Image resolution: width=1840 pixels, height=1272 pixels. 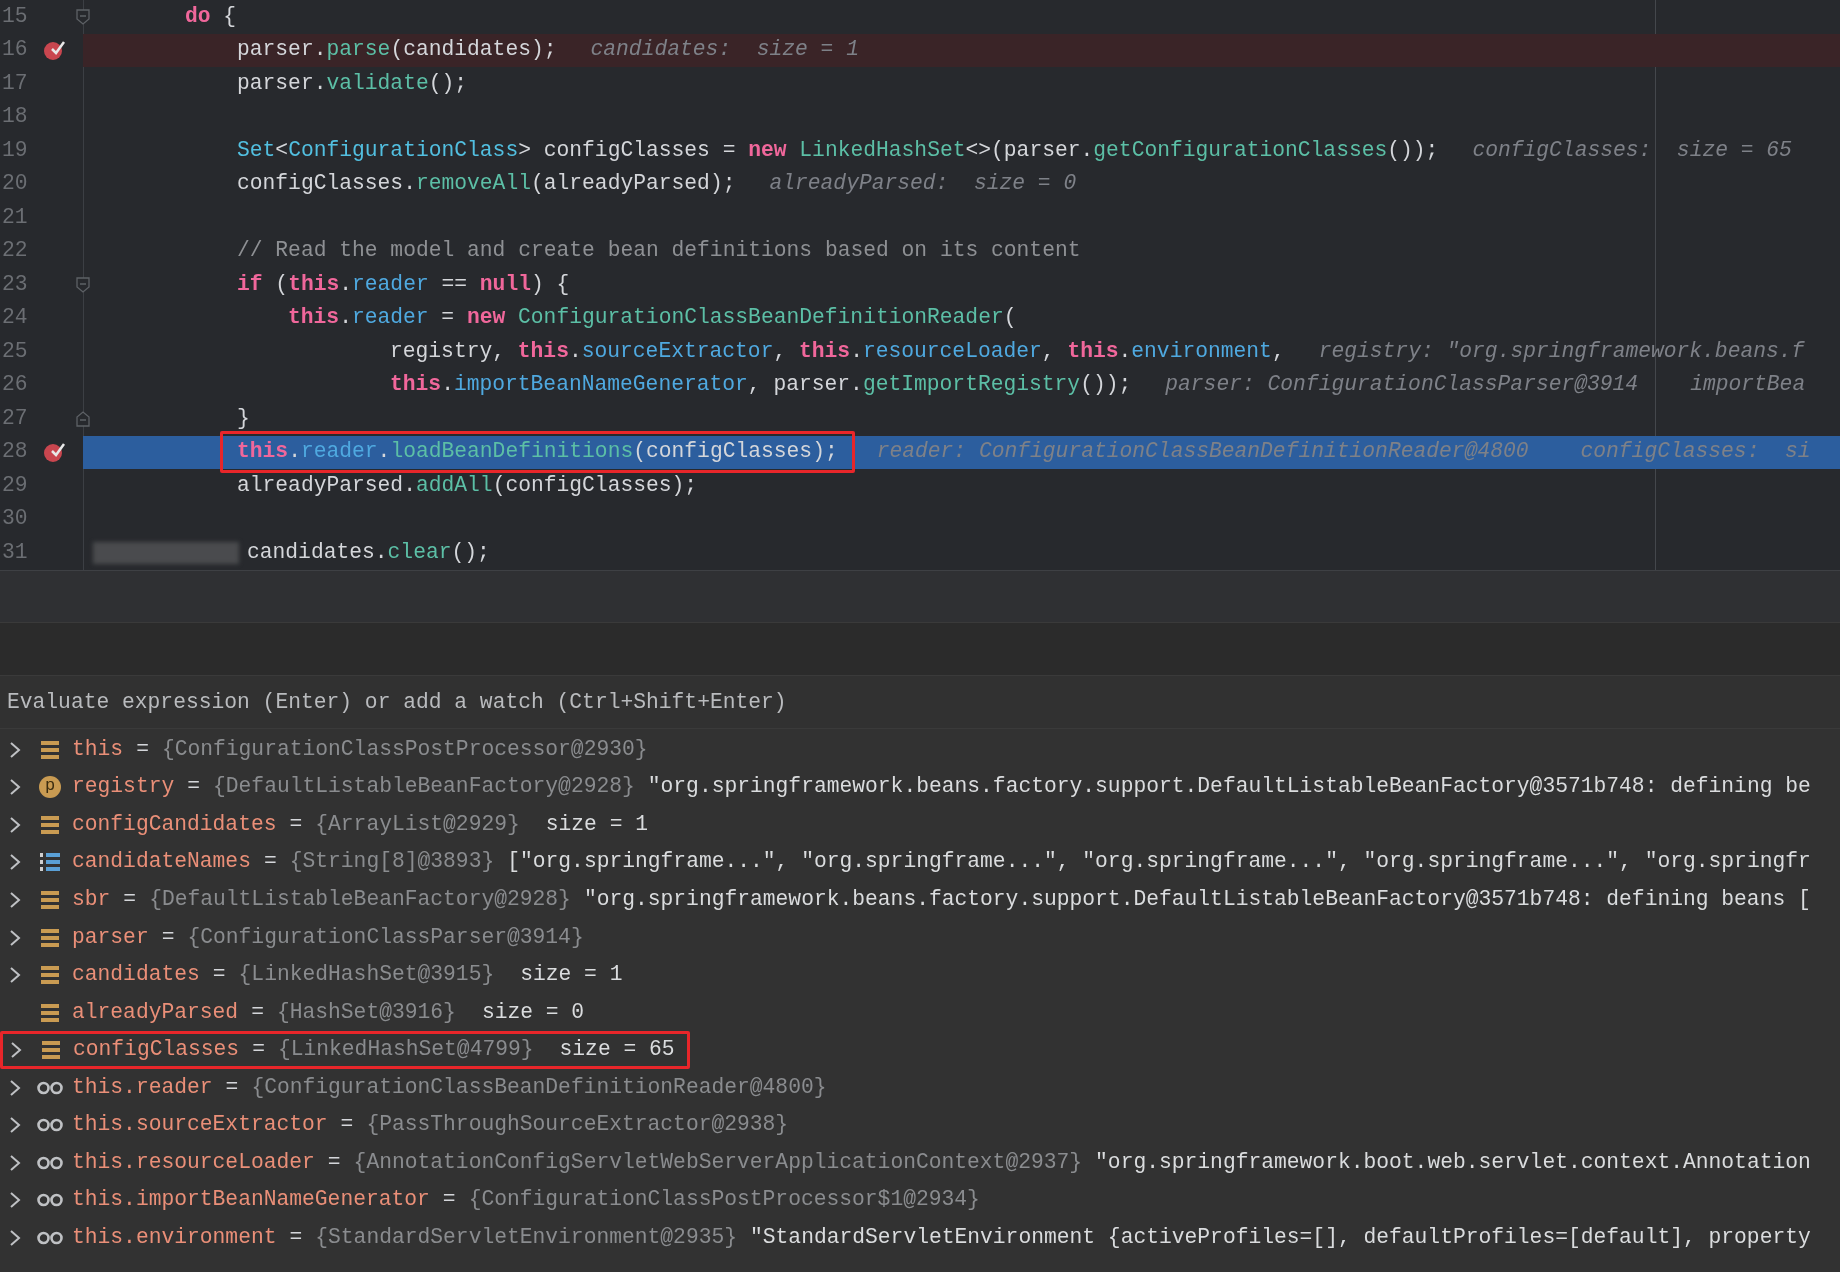 What do you see at coordinates (385, 937) in the screenshot?
I see `variable-type: {ConfigurationClassParser@3914}` at bounding box center [385, 937].